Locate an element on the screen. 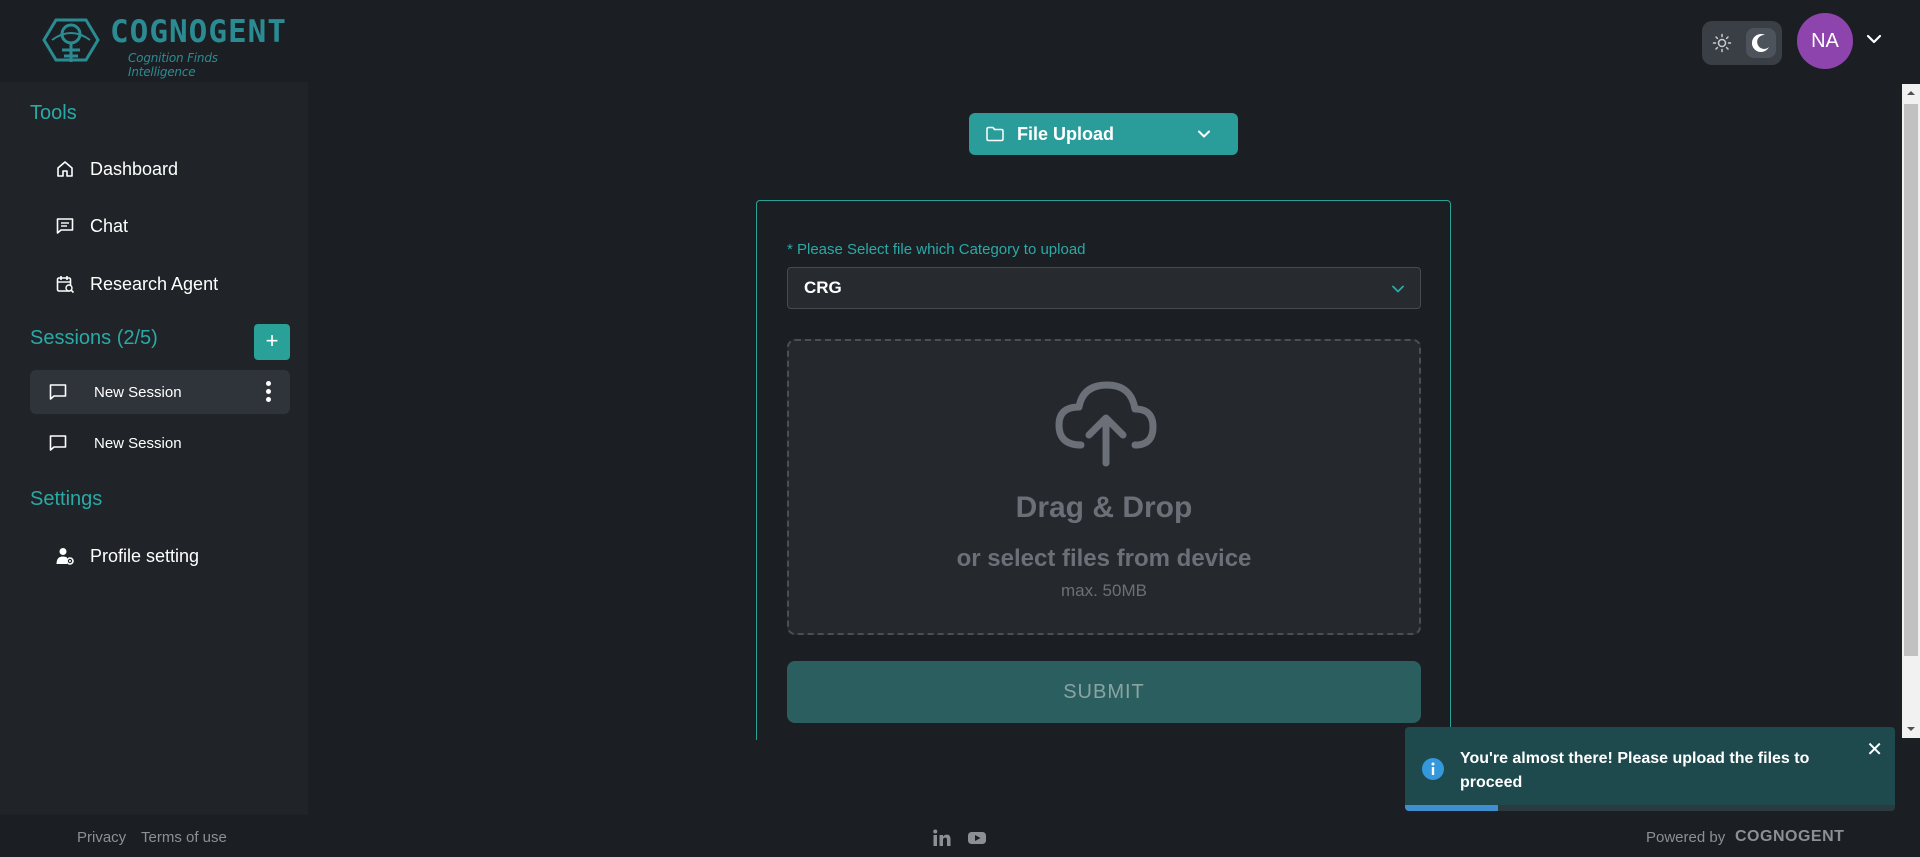 This screenshot has width=1920, height=857. sidebar-item-chat: Chat is located at coordinates (160, 226).